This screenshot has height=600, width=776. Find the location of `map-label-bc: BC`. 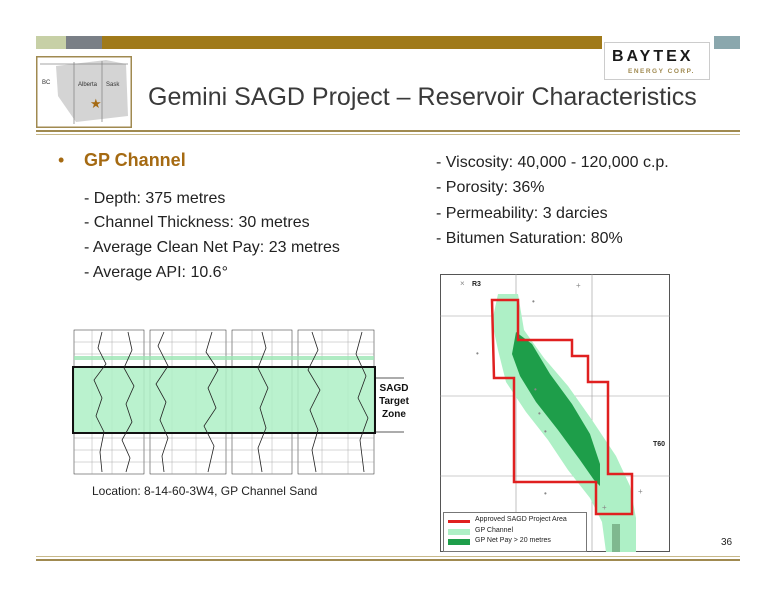

map-label-bc: BC is located at coordinates (46, 83).